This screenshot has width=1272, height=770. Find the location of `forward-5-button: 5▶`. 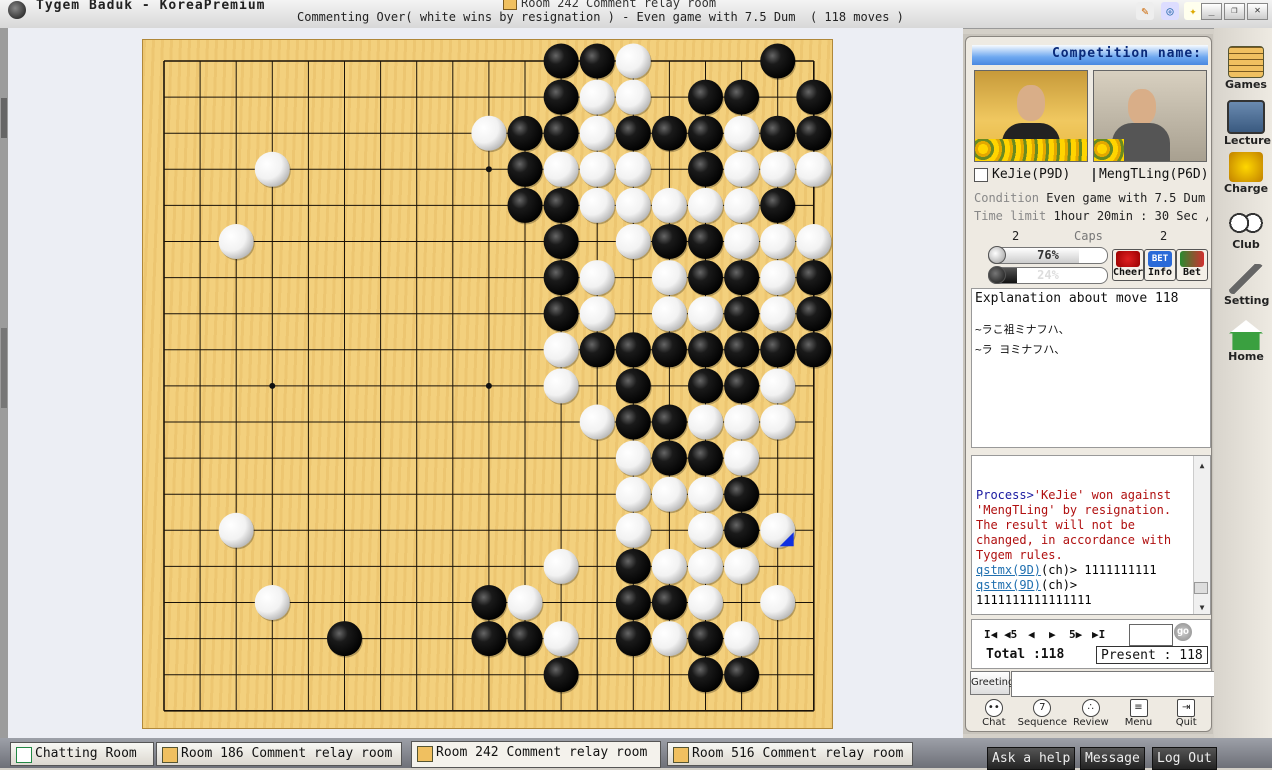

forward-5-button: 5▶ is located at coordinates (1075, 634).